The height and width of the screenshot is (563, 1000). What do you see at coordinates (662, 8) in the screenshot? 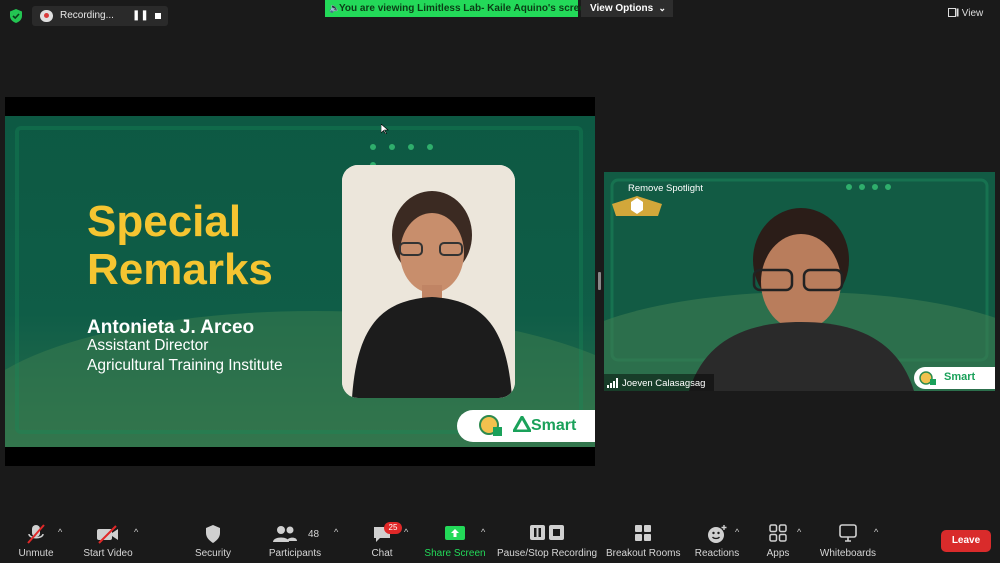
I see `chevron-down-icon: ⌄` at bounding box center [662, 8].